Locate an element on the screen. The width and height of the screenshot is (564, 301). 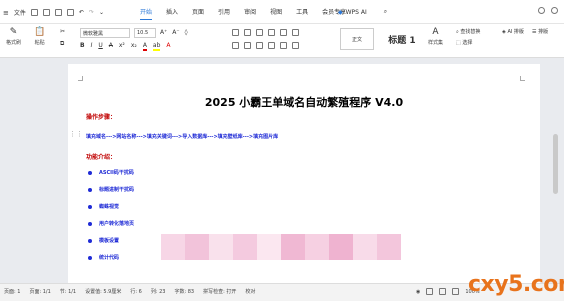
tab-insert: 插入 is located at coordinates (172, 14).